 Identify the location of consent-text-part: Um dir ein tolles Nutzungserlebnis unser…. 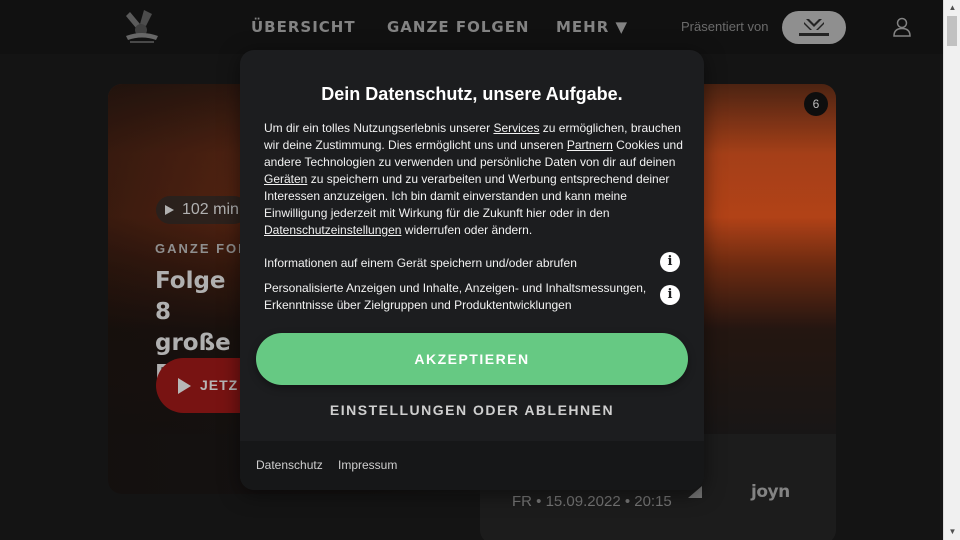
(379, 128).